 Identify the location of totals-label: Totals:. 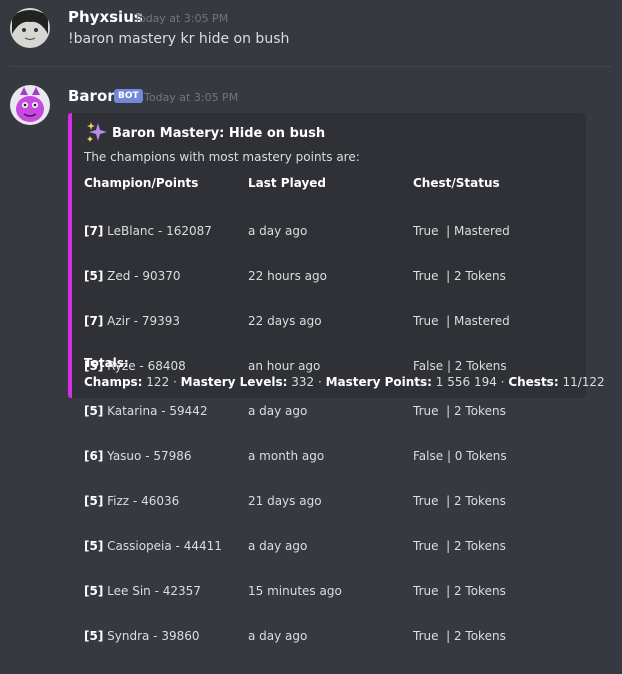
(106, 363).